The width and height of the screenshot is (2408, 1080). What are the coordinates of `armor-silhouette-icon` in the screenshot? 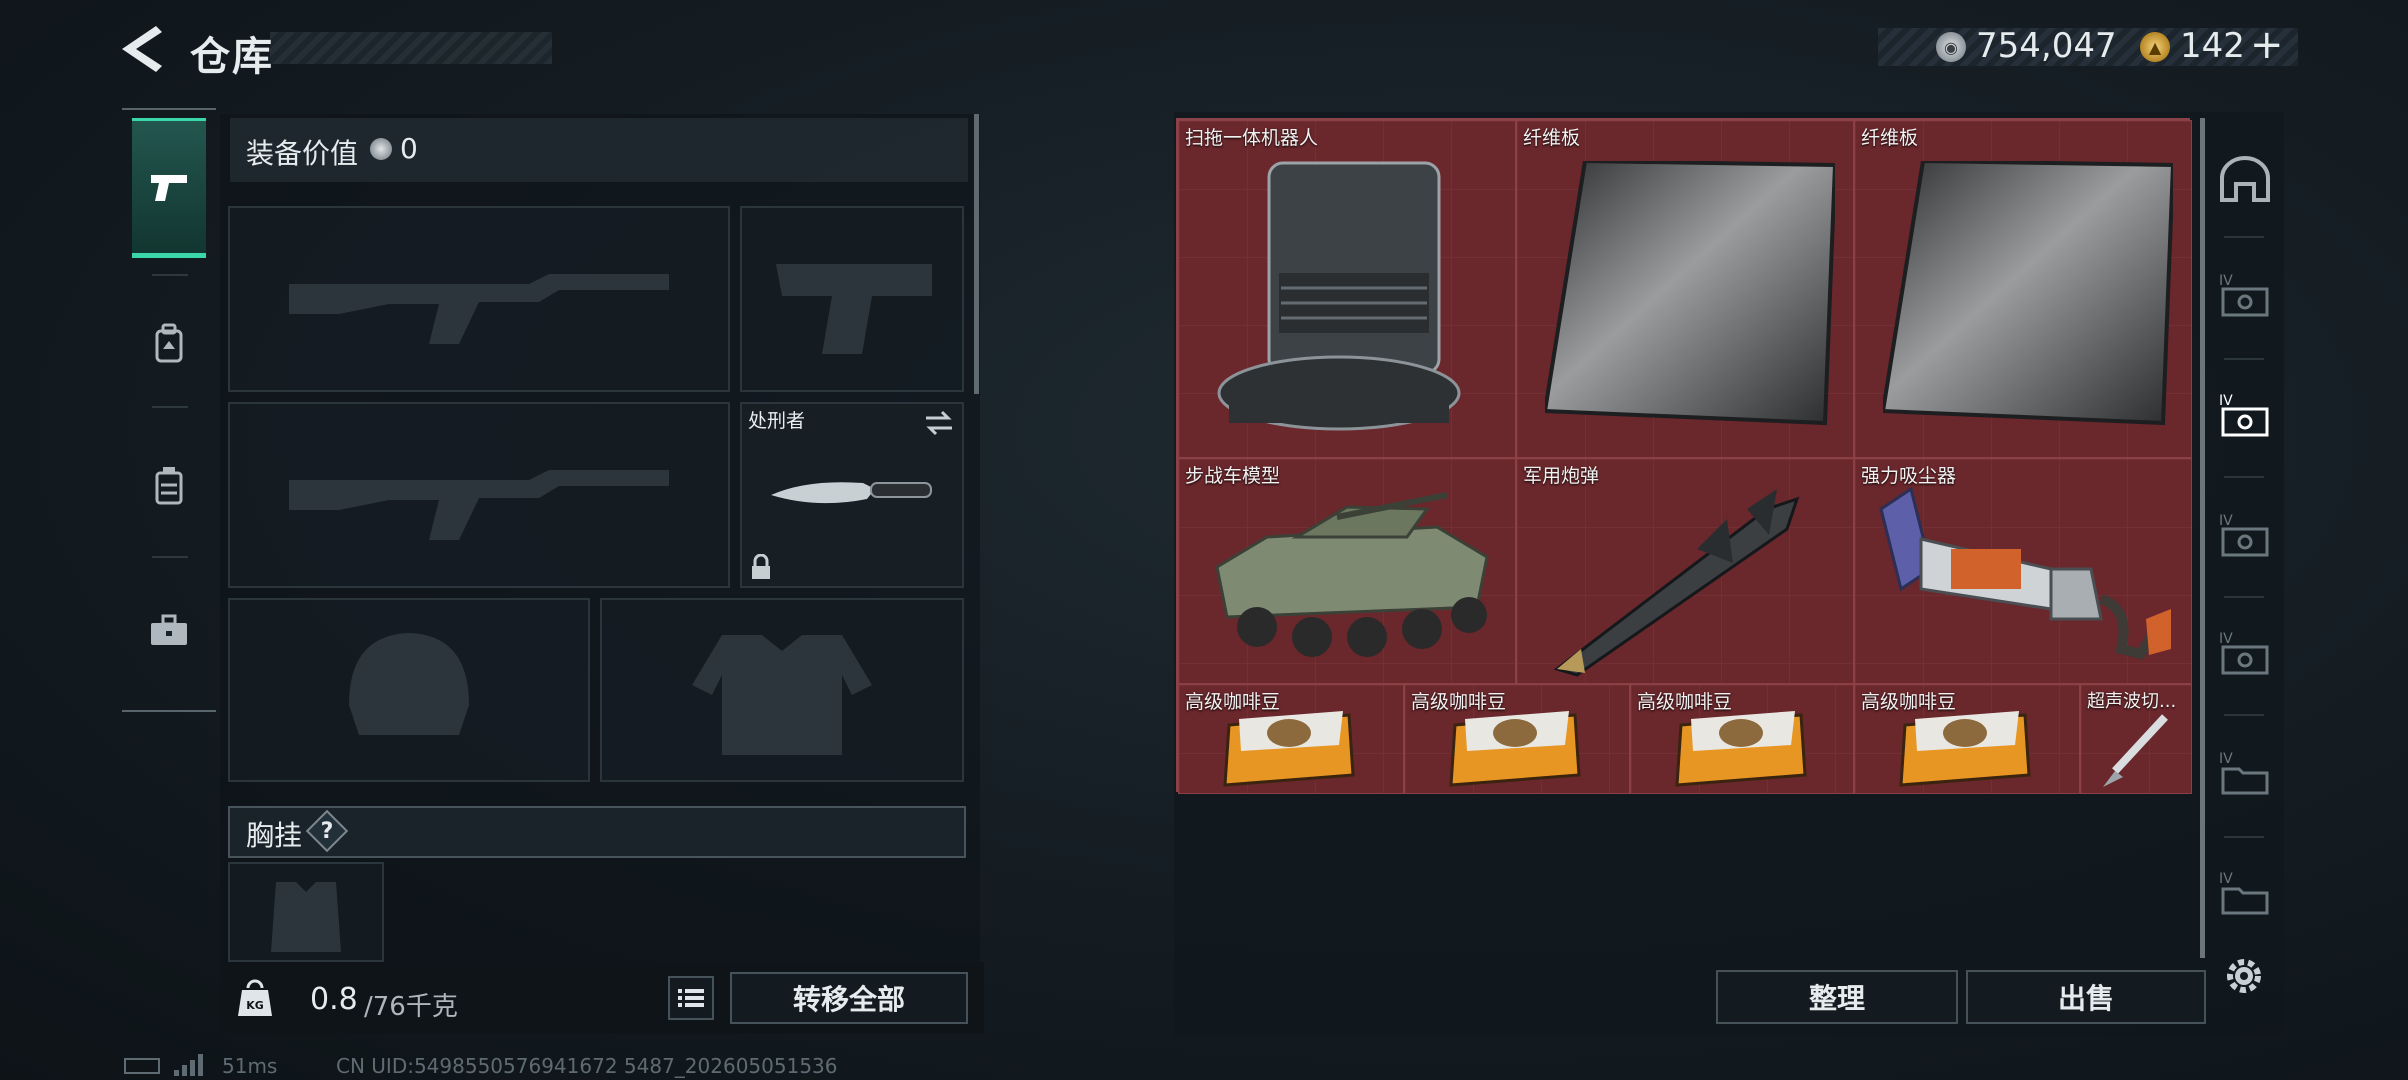 It's located at (782, 695).